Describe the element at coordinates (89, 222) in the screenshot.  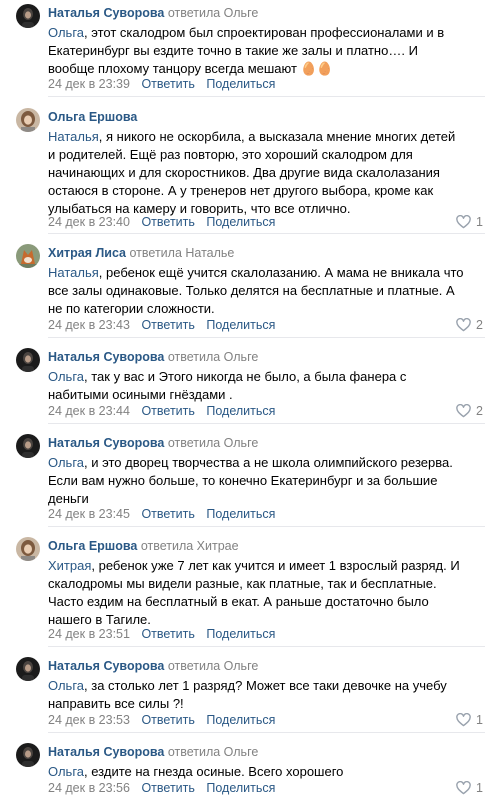
I see `comment-date: 24 дек в 23:40` at that location.